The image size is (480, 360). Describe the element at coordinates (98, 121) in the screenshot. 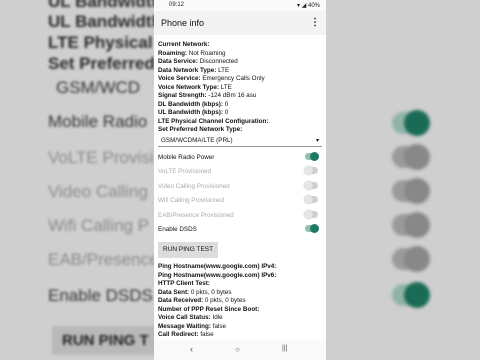

I see `bg-text: Mobile Radio` at that location.